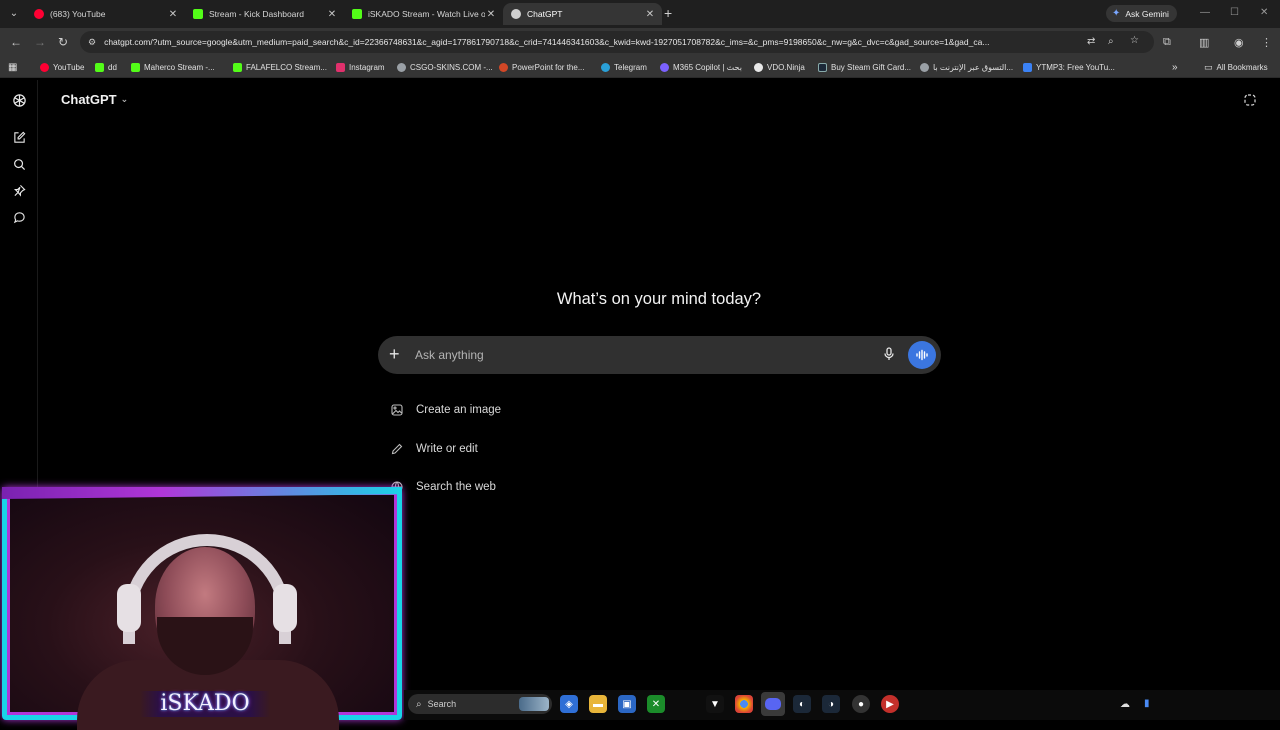 Image resolution: width=1280 pixels, height=730 pixels. Describe the element at coordinates (1204, 42) in the screenshot. I see `side-panel-icon: ▥` at that location.